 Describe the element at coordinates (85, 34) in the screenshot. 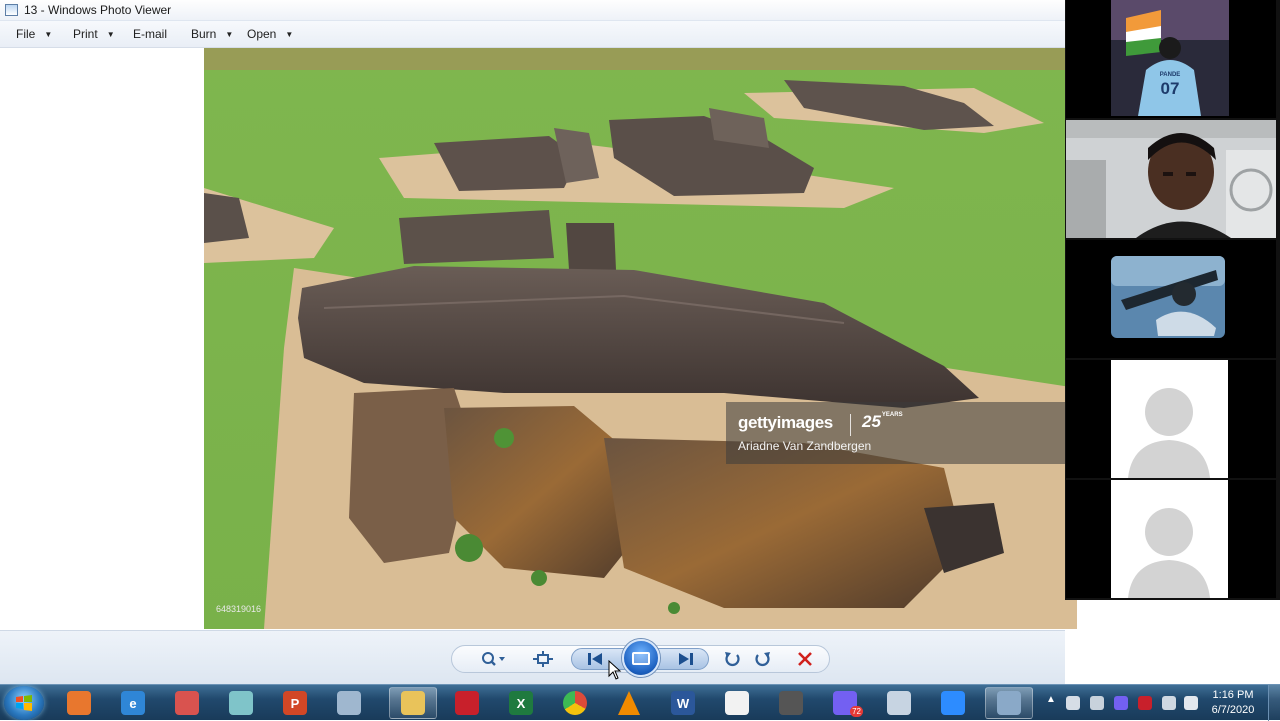

I see `menu-print-label: Print` at that location.